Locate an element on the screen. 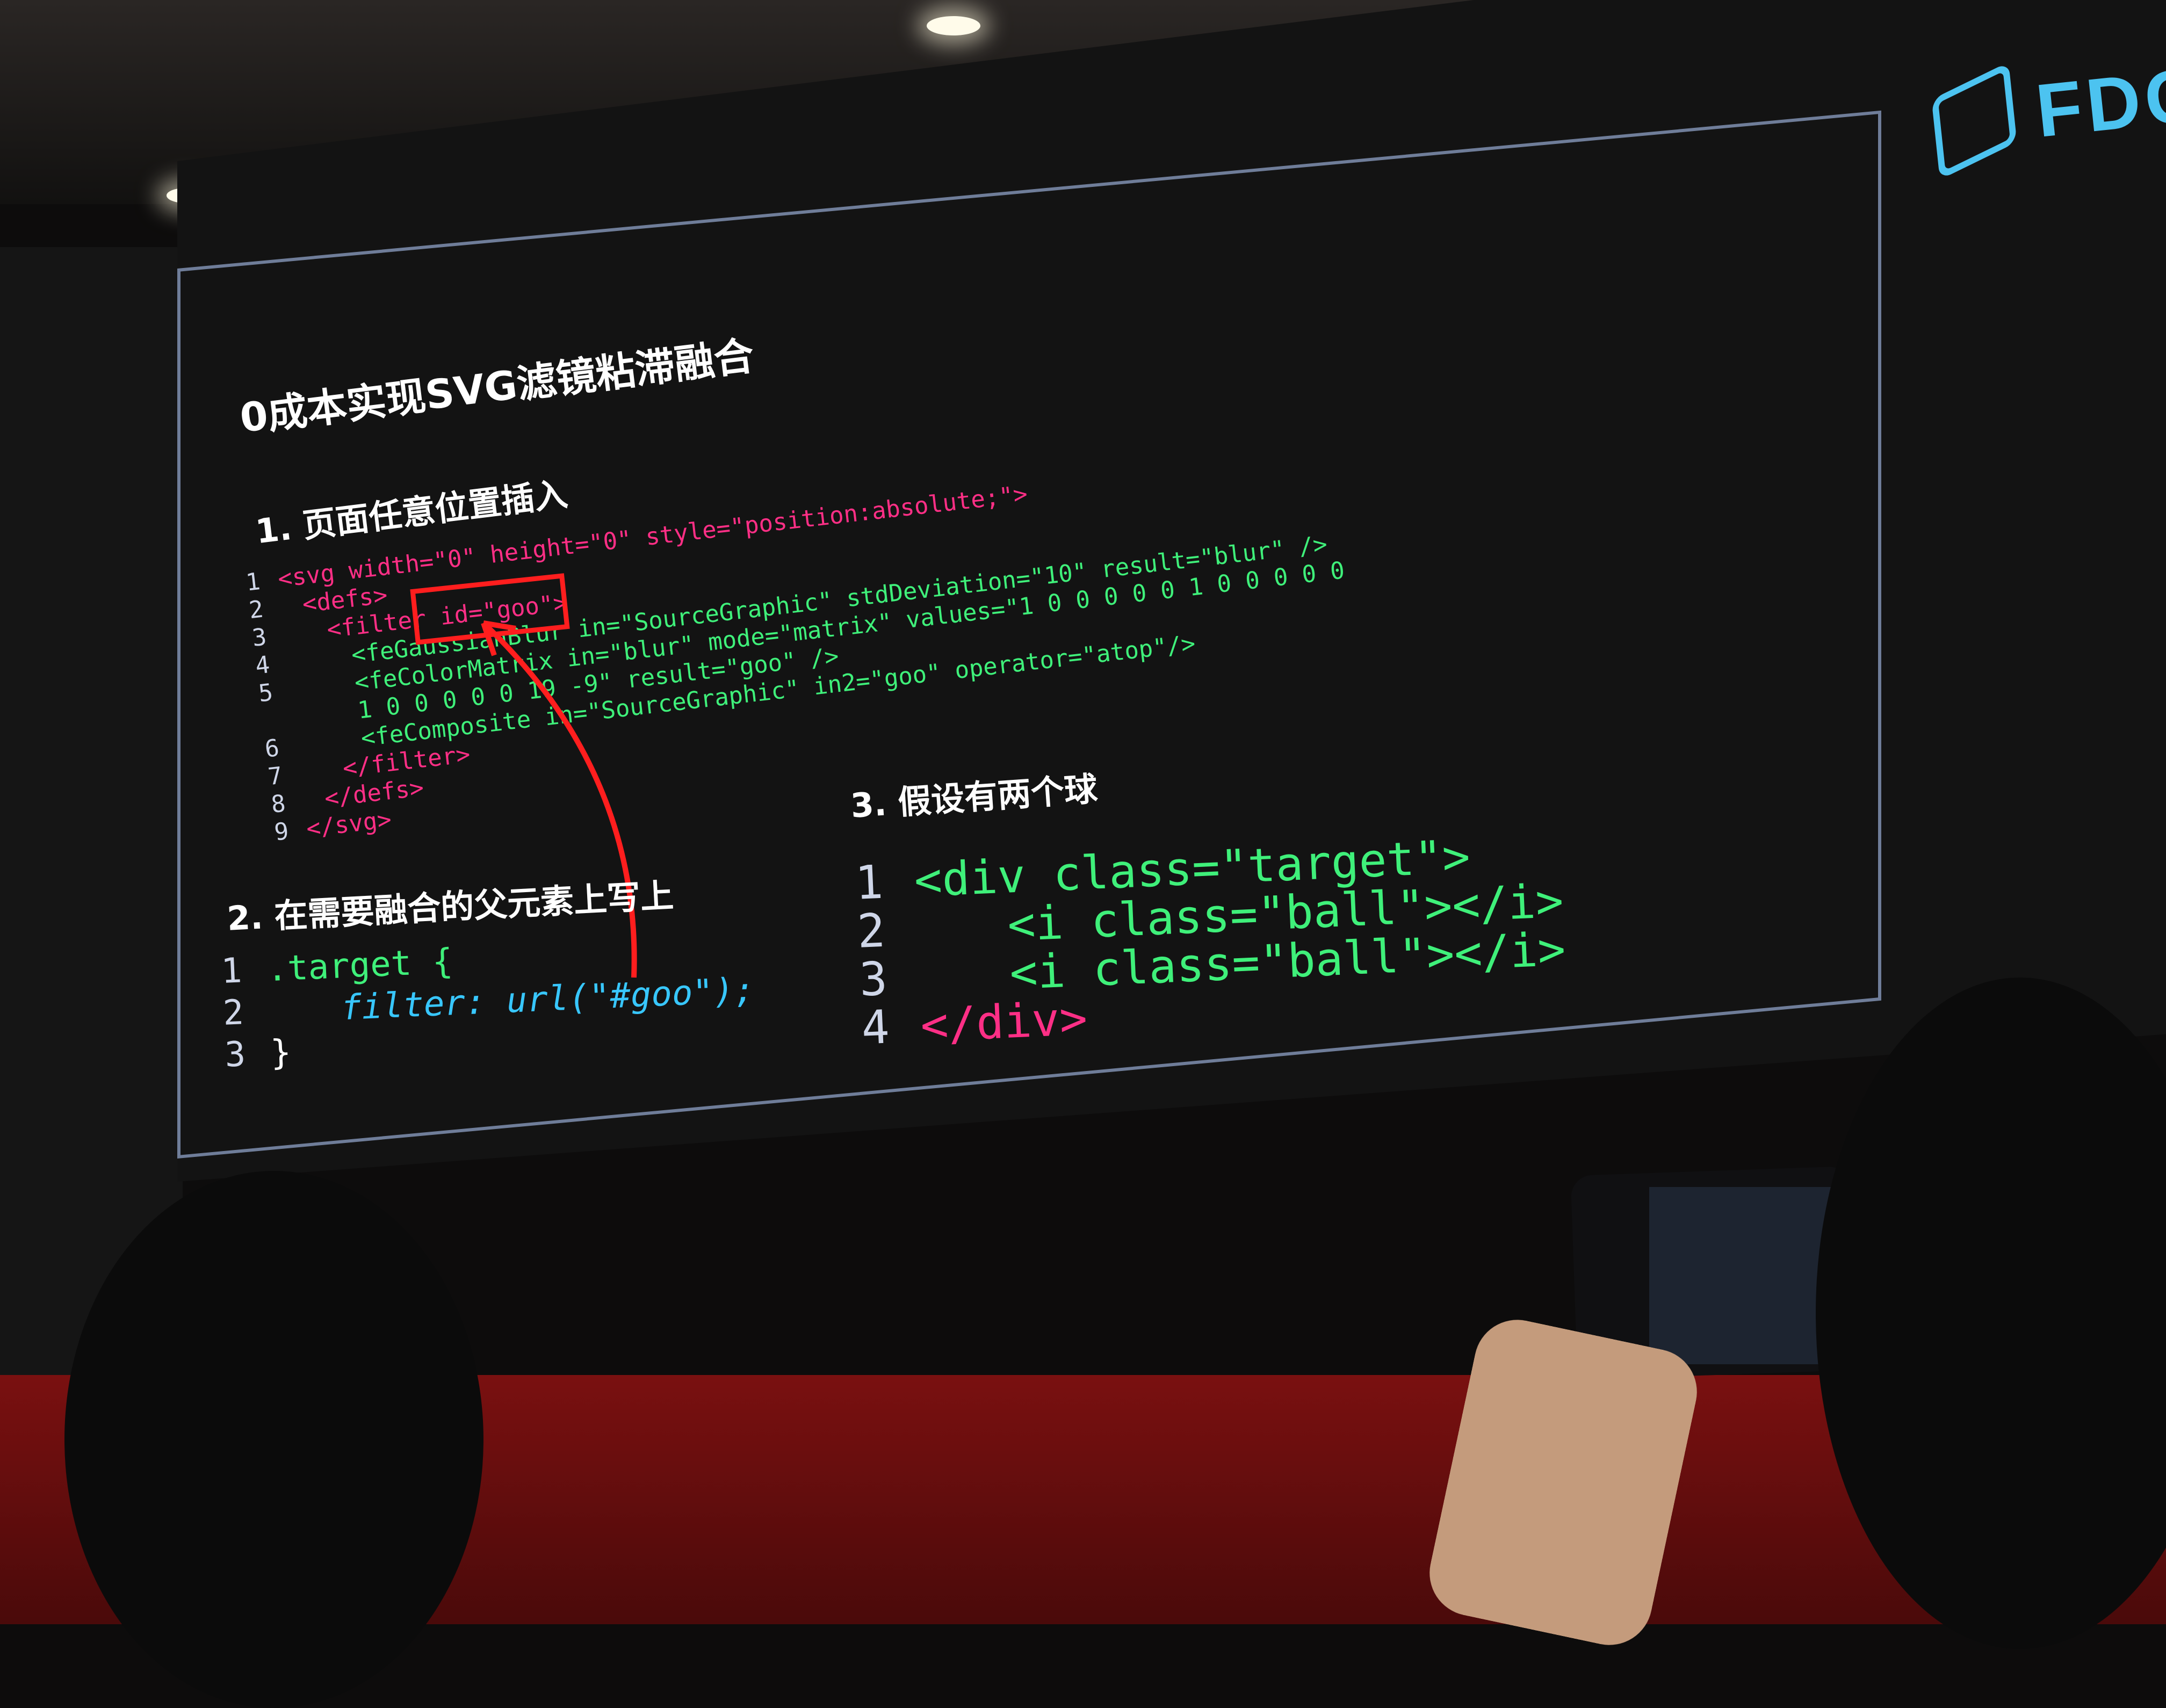 This screenshot has height=1708, width=2166. line-number: 3 is located at coordinates (235, 1054).